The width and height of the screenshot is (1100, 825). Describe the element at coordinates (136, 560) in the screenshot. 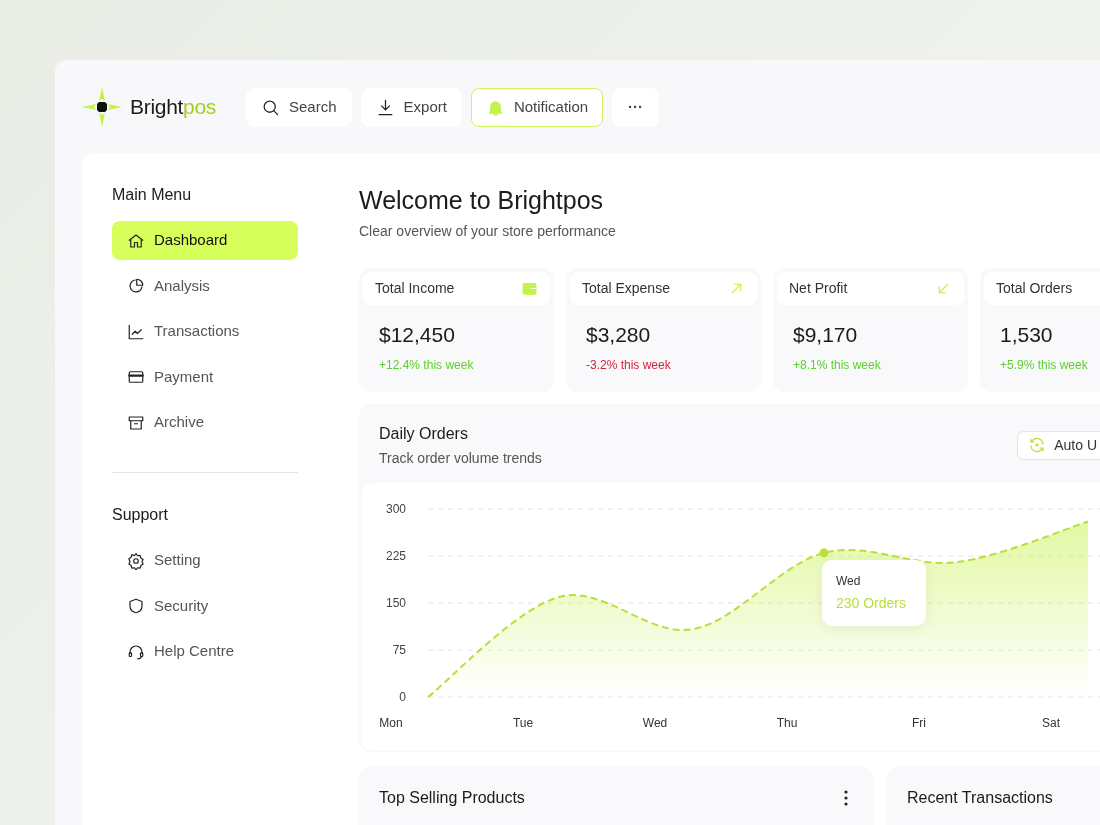

I see `gear-icon` at that location.